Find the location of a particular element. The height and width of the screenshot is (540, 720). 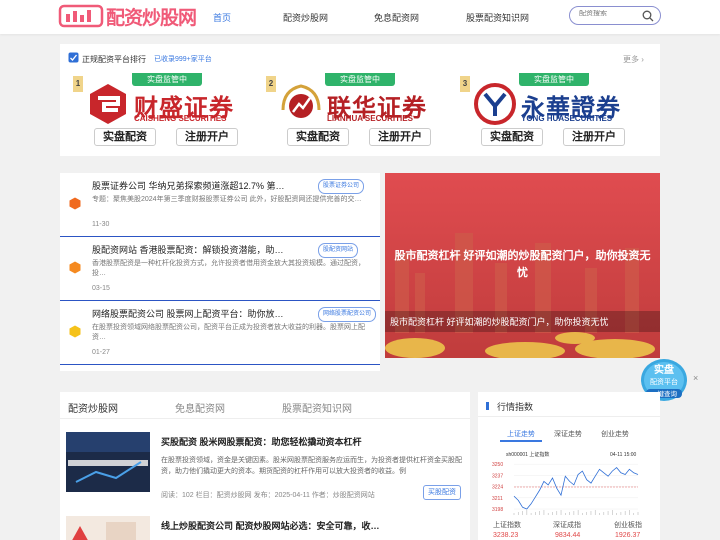

news-date: 11-30 is located at coordinates (101, 224).